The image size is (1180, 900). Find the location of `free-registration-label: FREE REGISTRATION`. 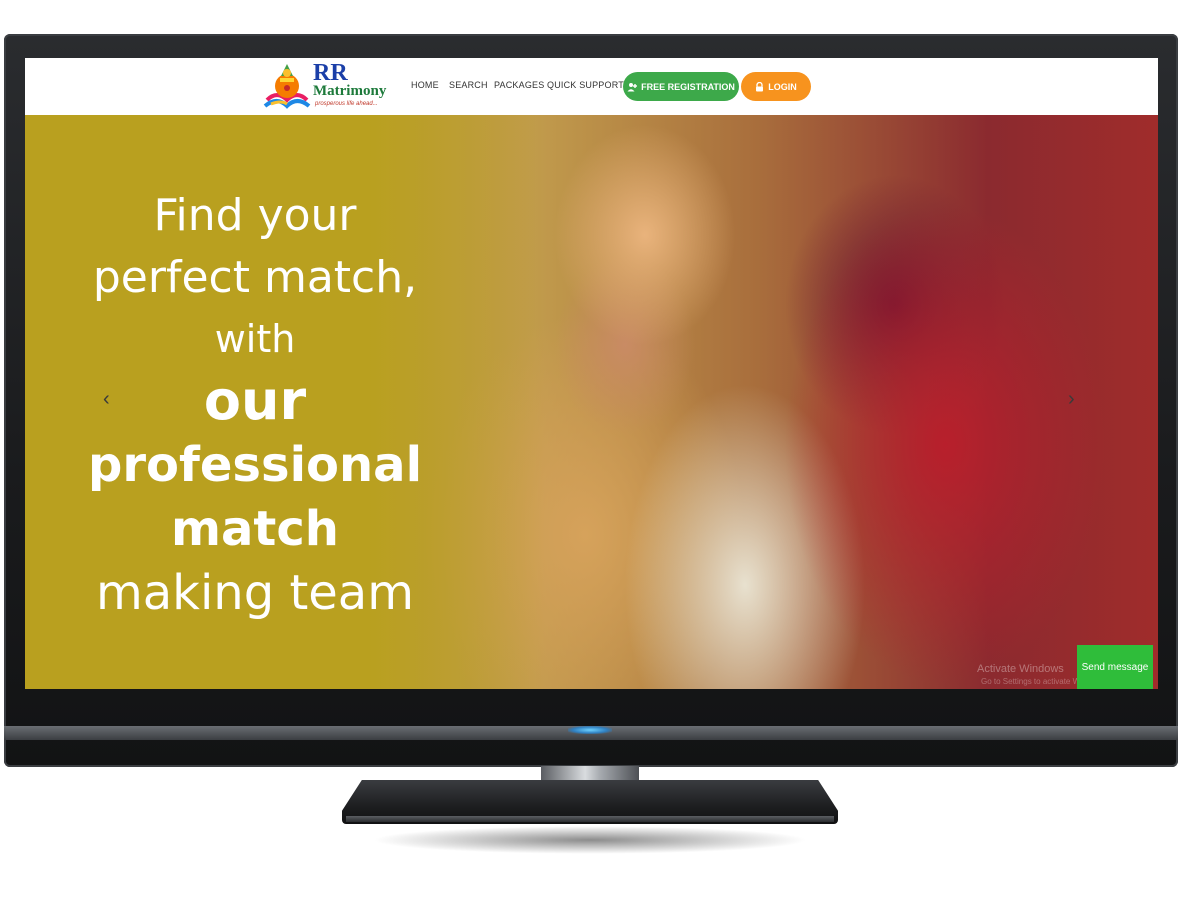

free-registration-label: FREE REGISTRATION is located at coordinates (688, 86).